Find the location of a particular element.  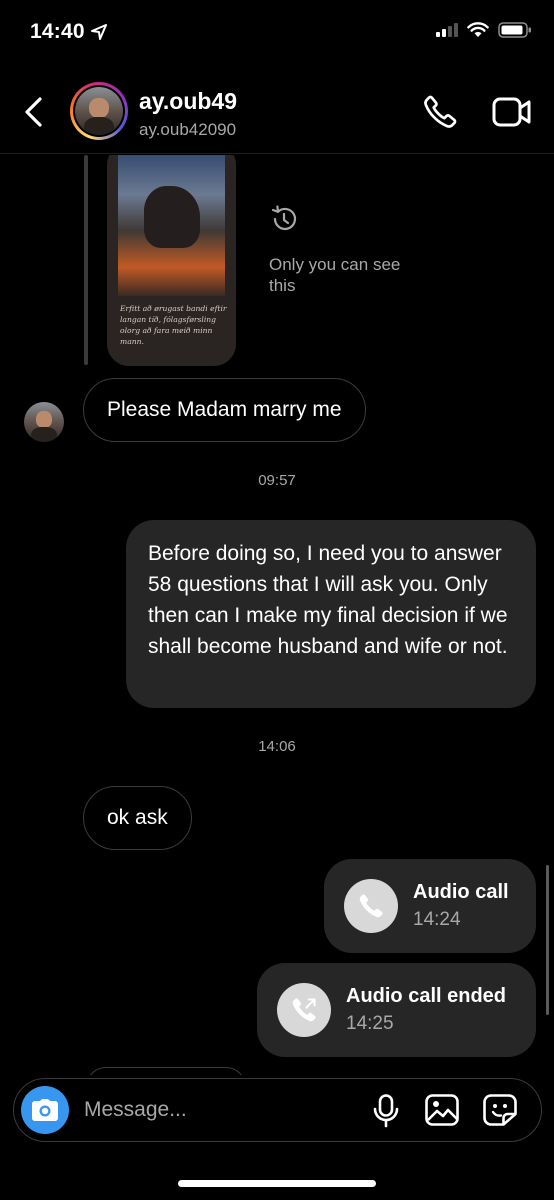

call-ended-icon is located at coordinates (304, 1009).